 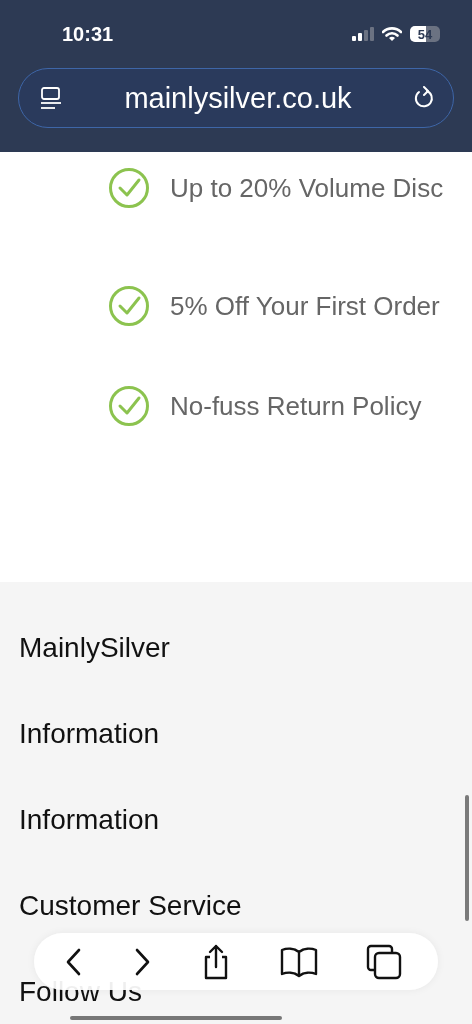 I want to click on wifi-icon, so click(x=392, y=34).